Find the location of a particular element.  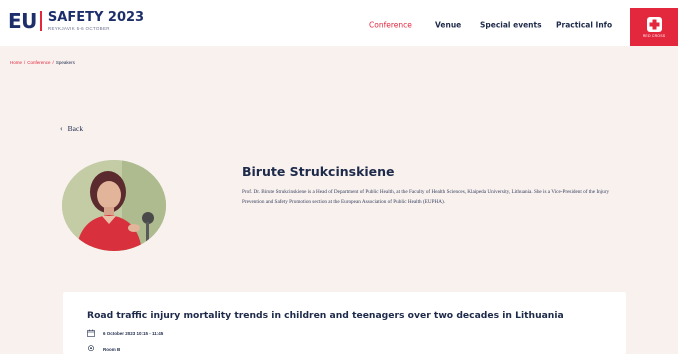

speaker-photo is located at coordinates (114, 205).